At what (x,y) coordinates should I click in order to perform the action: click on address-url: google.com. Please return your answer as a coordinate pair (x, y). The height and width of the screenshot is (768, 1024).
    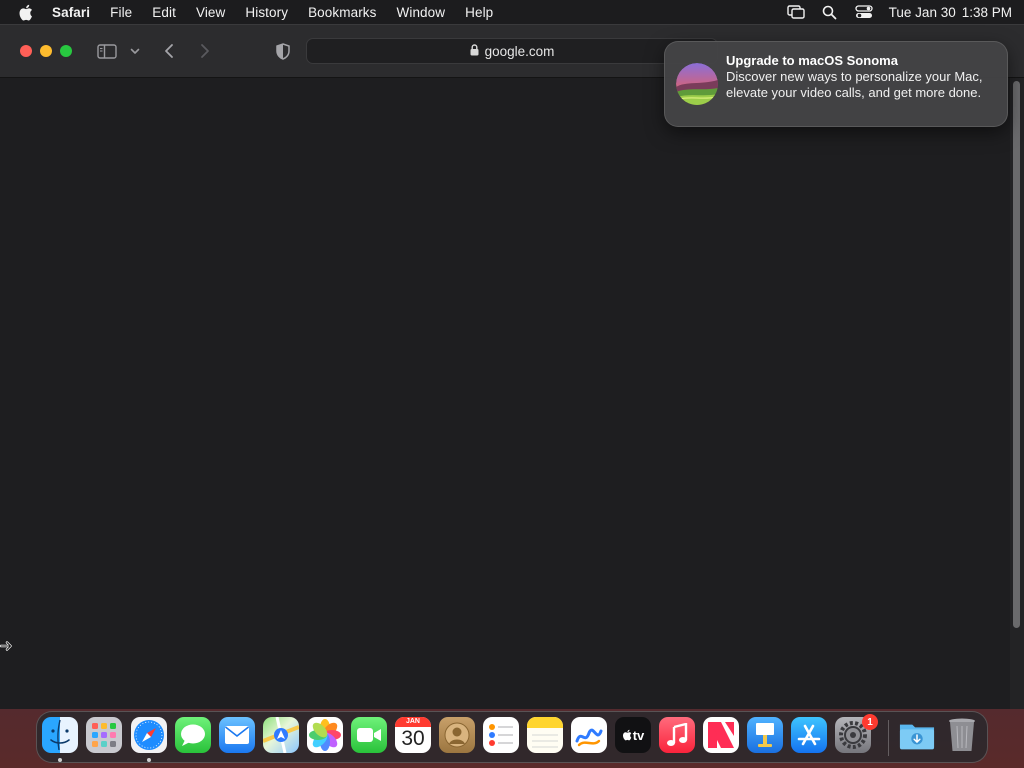
    Looking at the image, I should click on (519, 51).